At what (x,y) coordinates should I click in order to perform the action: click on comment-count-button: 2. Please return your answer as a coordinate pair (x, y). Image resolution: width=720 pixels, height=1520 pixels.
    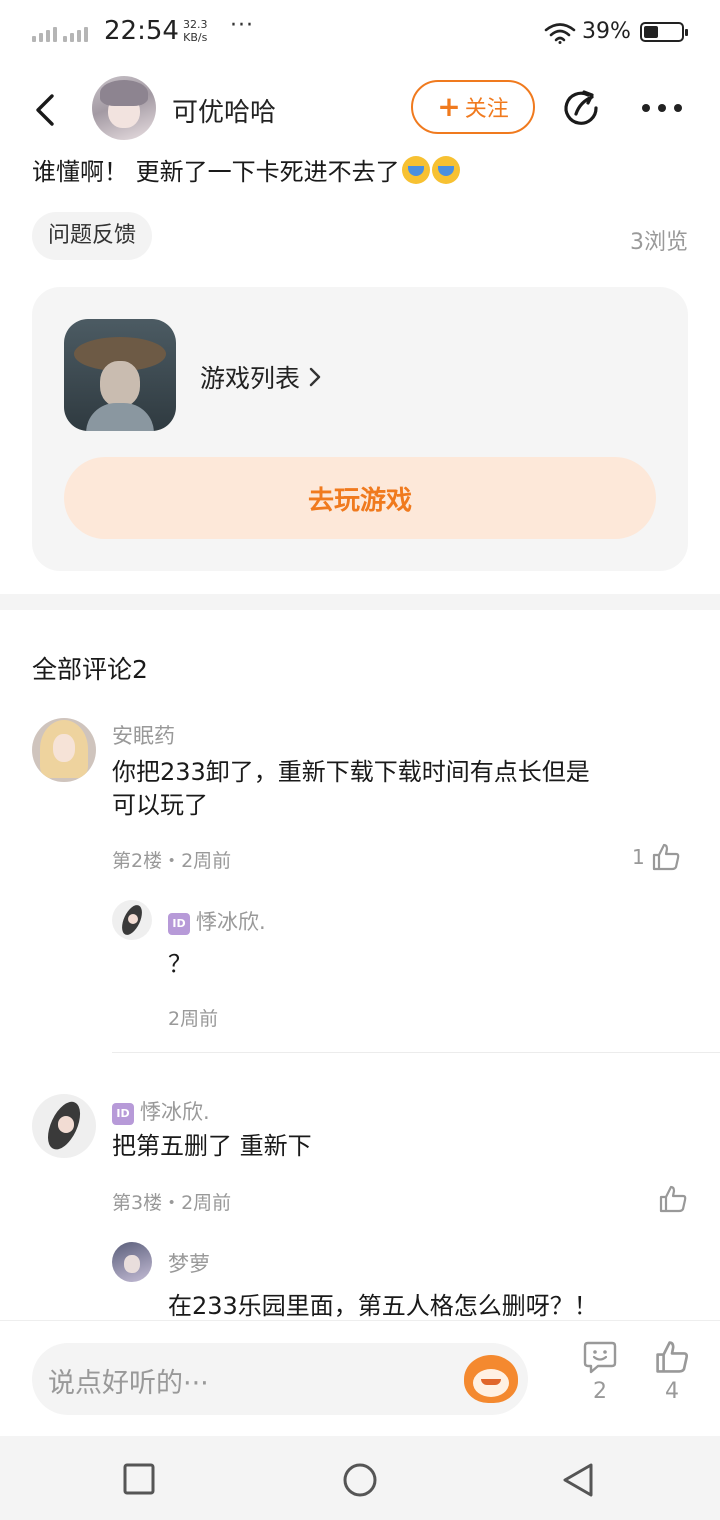
    Looking at the image, I should click on (600, 1371).